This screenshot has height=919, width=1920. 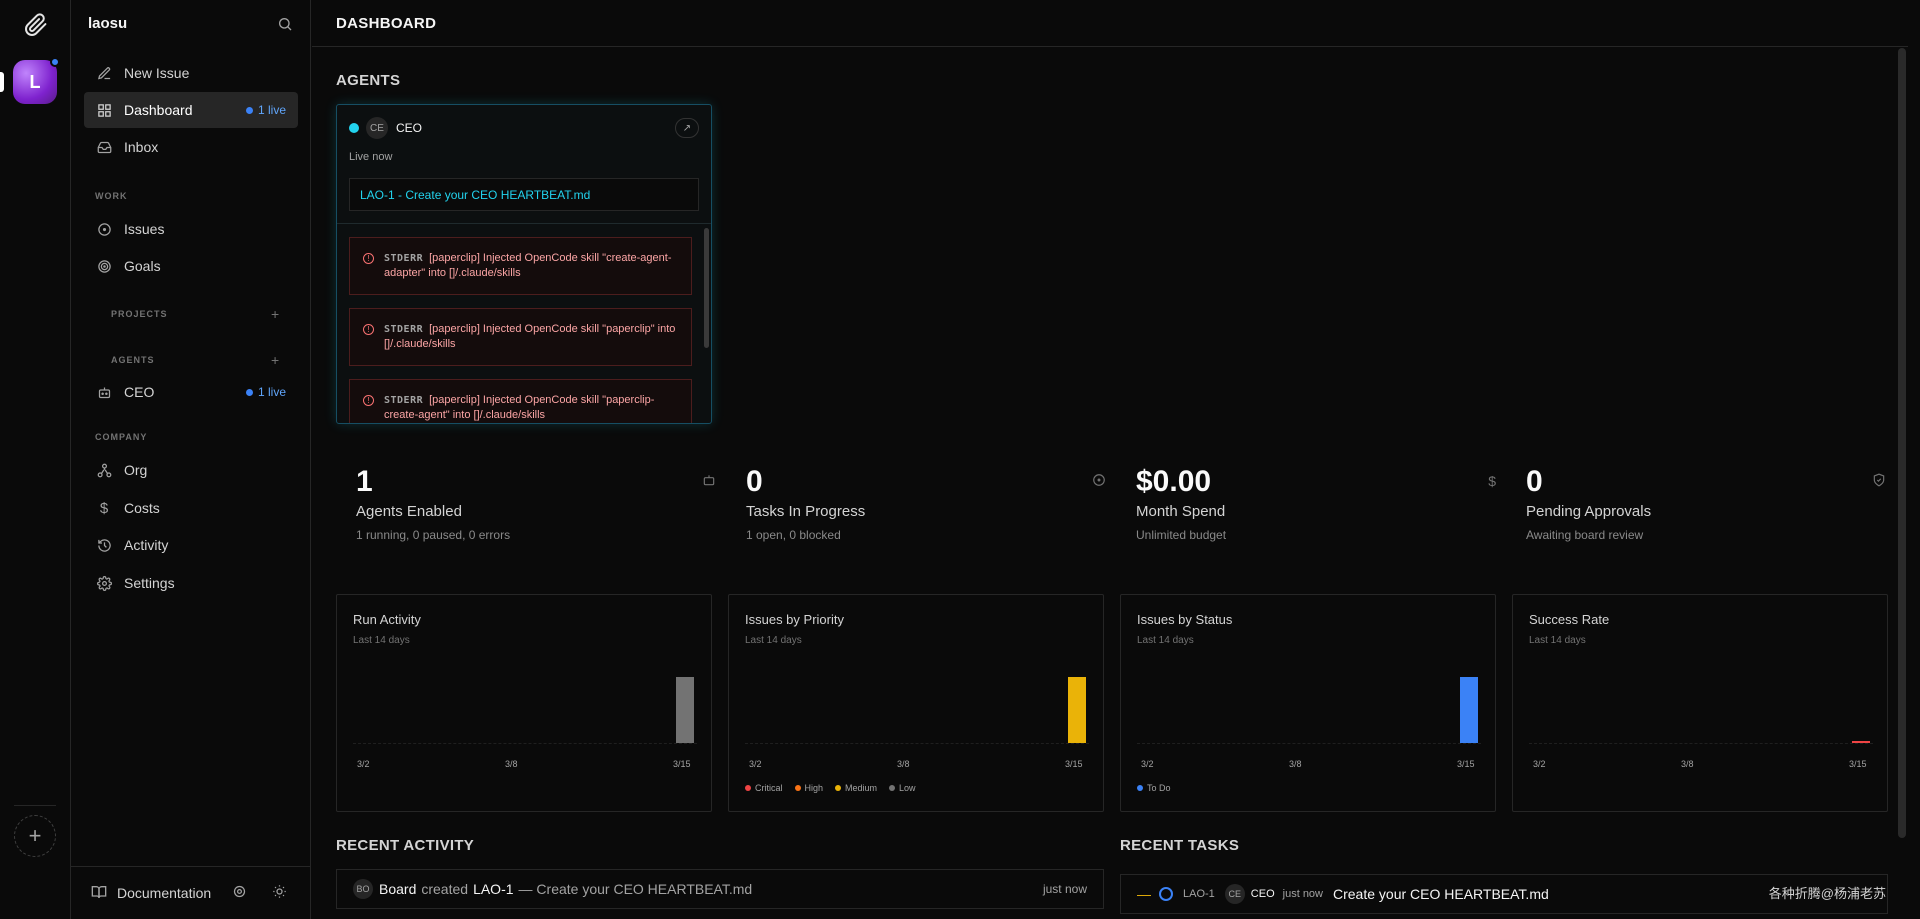 I want to click on sidebar-item-label: Activity, so click(x=146, y=545).